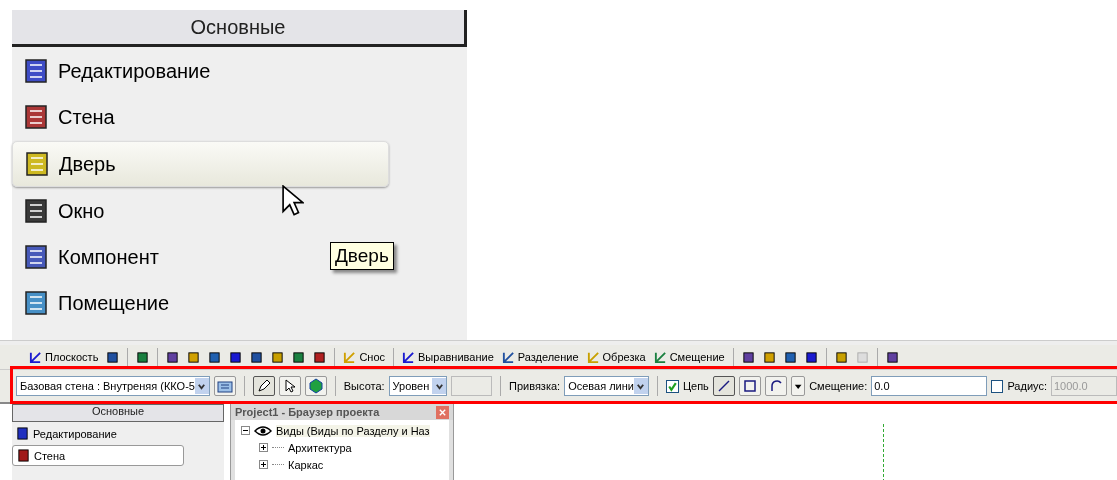  I want to click on radius-label: Радиус:, so click(1027, 386).